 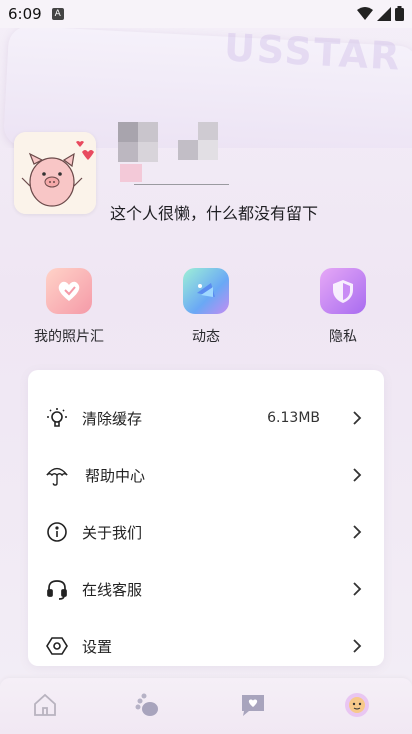 I want to click on menu-item-help: 帮助中心, so click(x=206, y=475).